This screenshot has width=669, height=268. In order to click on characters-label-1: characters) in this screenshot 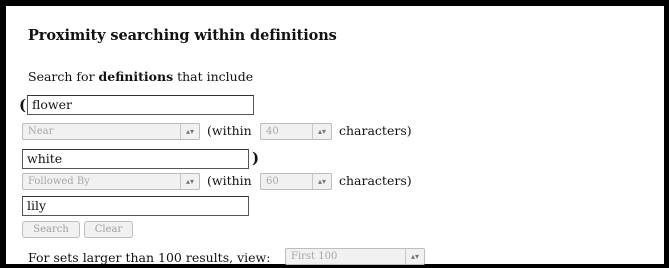, I will do `click(375, 130)`.